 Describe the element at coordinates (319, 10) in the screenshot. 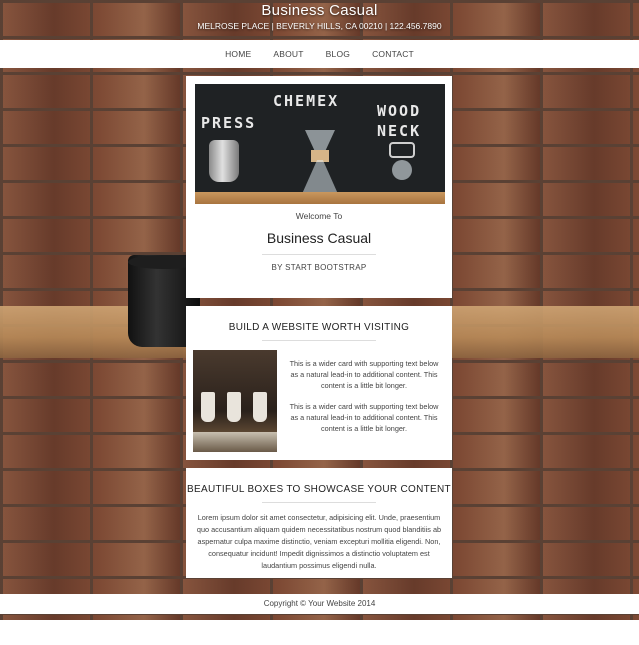

I see `site-title: Business Casual` at that location.